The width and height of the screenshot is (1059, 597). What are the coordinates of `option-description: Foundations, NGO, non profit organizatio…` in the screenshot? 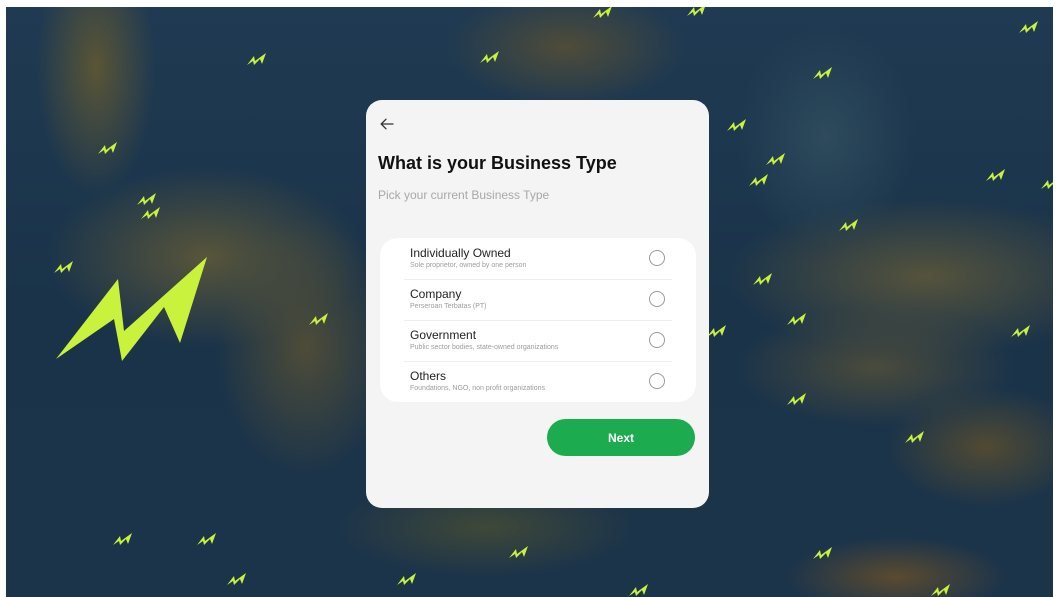 It's located at (478, 388).